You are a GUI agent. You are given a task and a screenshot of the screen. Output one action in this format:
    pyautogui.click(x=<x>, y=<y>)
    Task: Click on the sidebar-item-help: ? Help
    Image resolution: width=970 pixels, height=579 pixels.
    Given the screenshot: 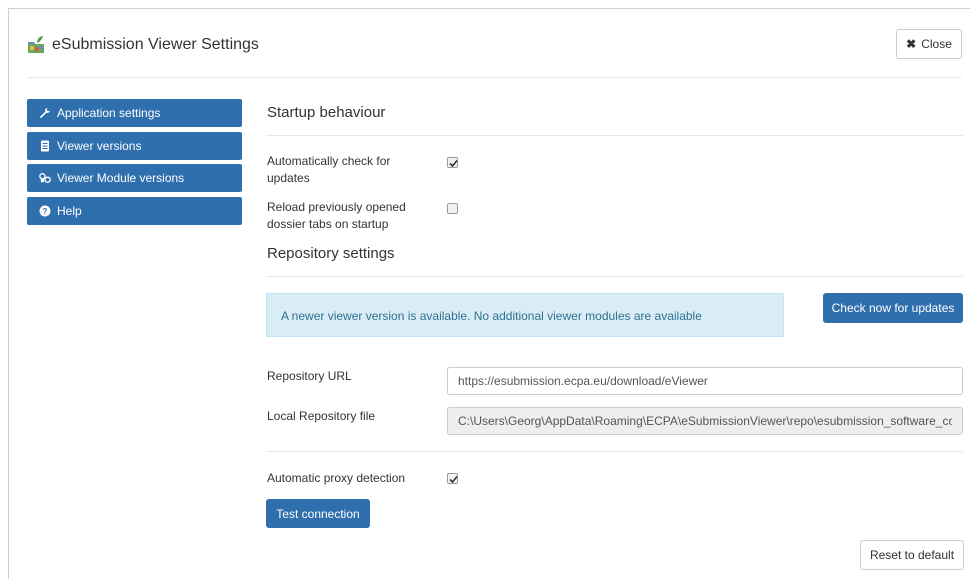 What is the action you would take?
    pyautogui.click(x=134, y=210)
    